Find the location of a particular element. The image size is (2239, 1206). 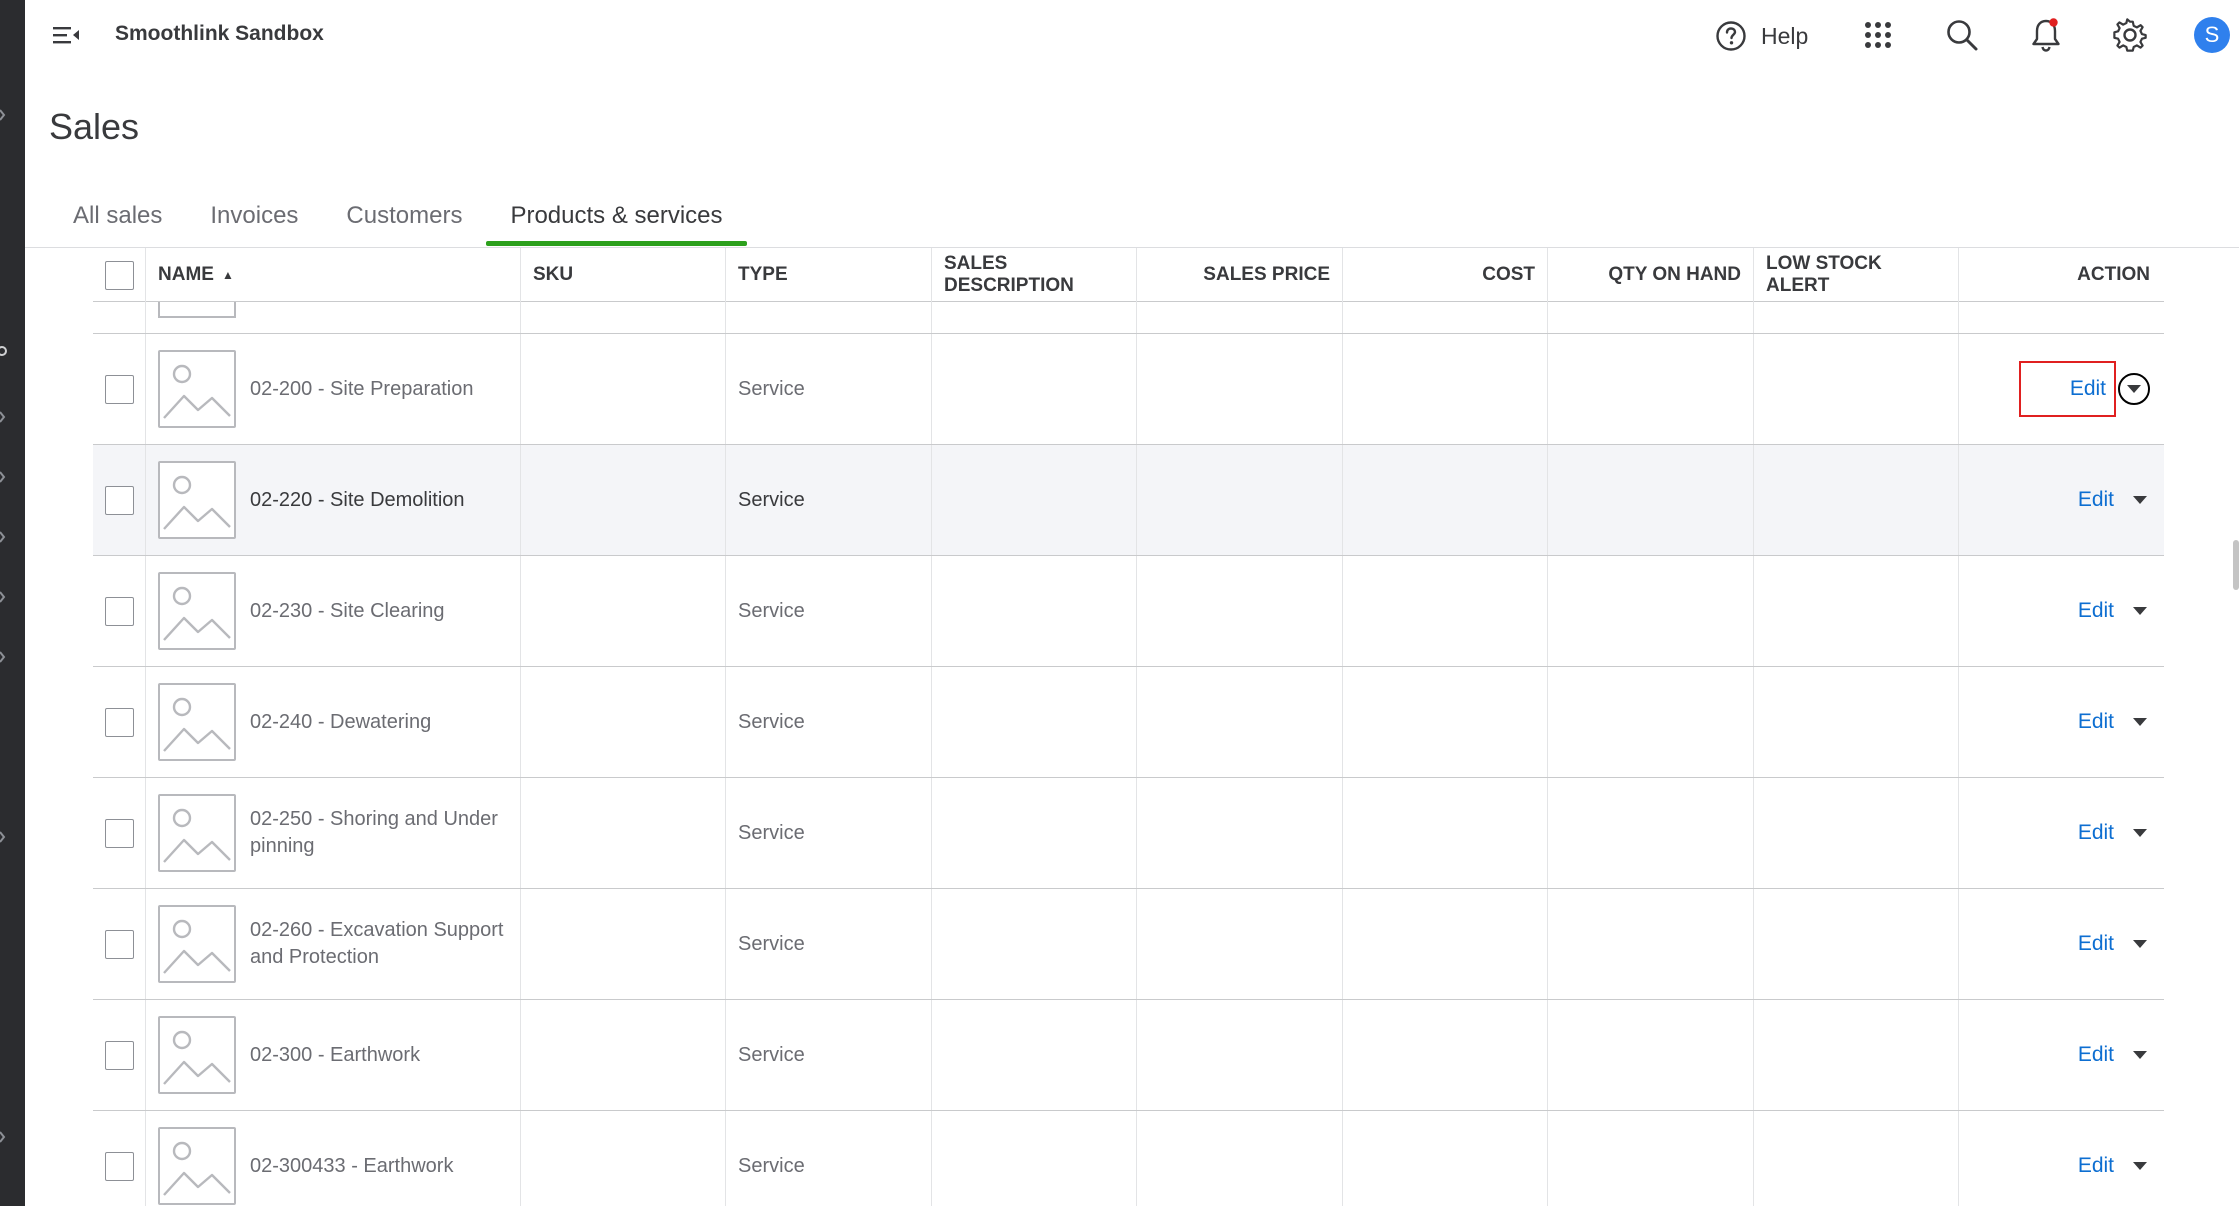

name-cell: 02-300433 - Earthwork is located at coordinates (333, 1158).